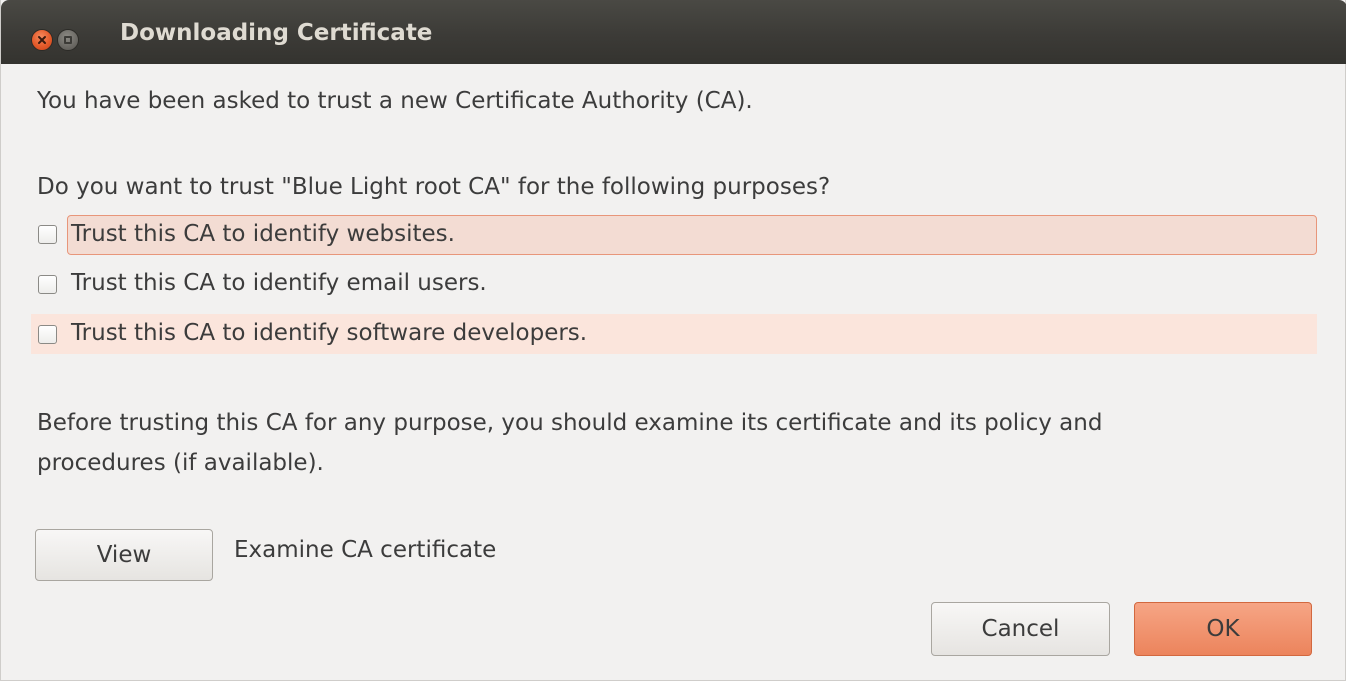 The width and height of the screenshot is (1346, 681). I want to click on close-button, so click(42, 40).